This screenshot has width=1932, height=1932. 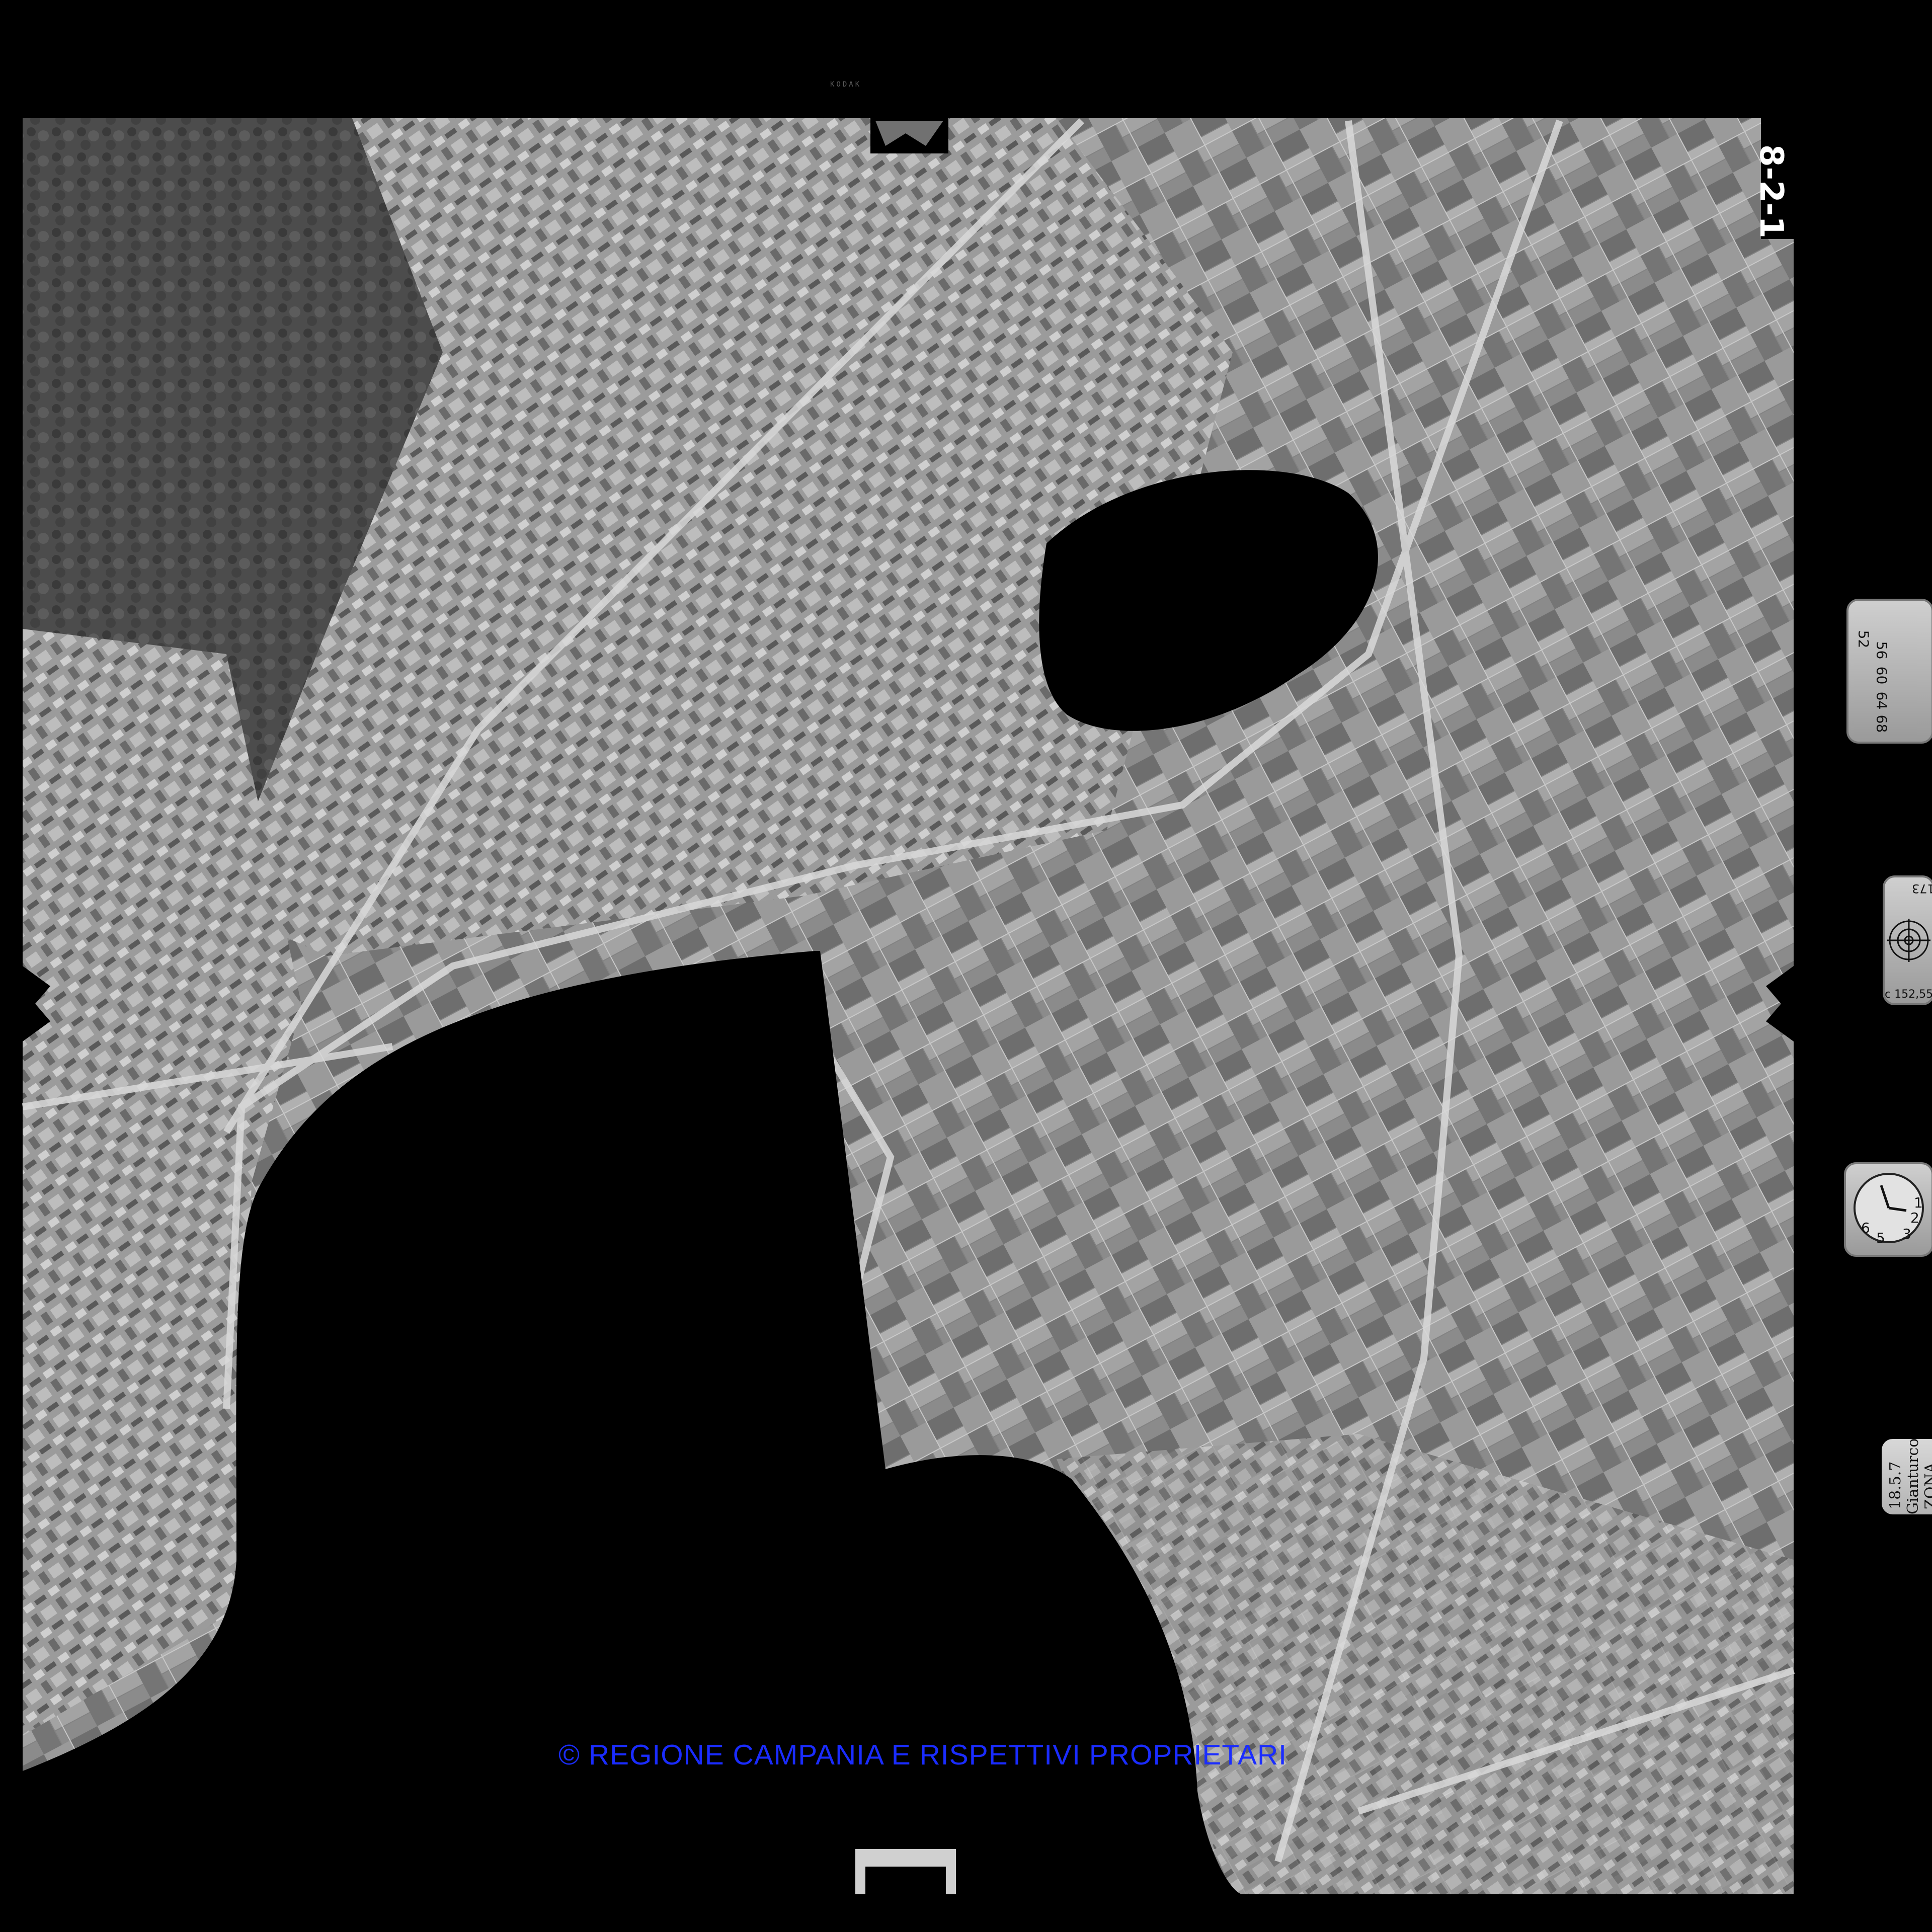 I want to click on clock-digit: 2, so click(x=1915, y=1218).